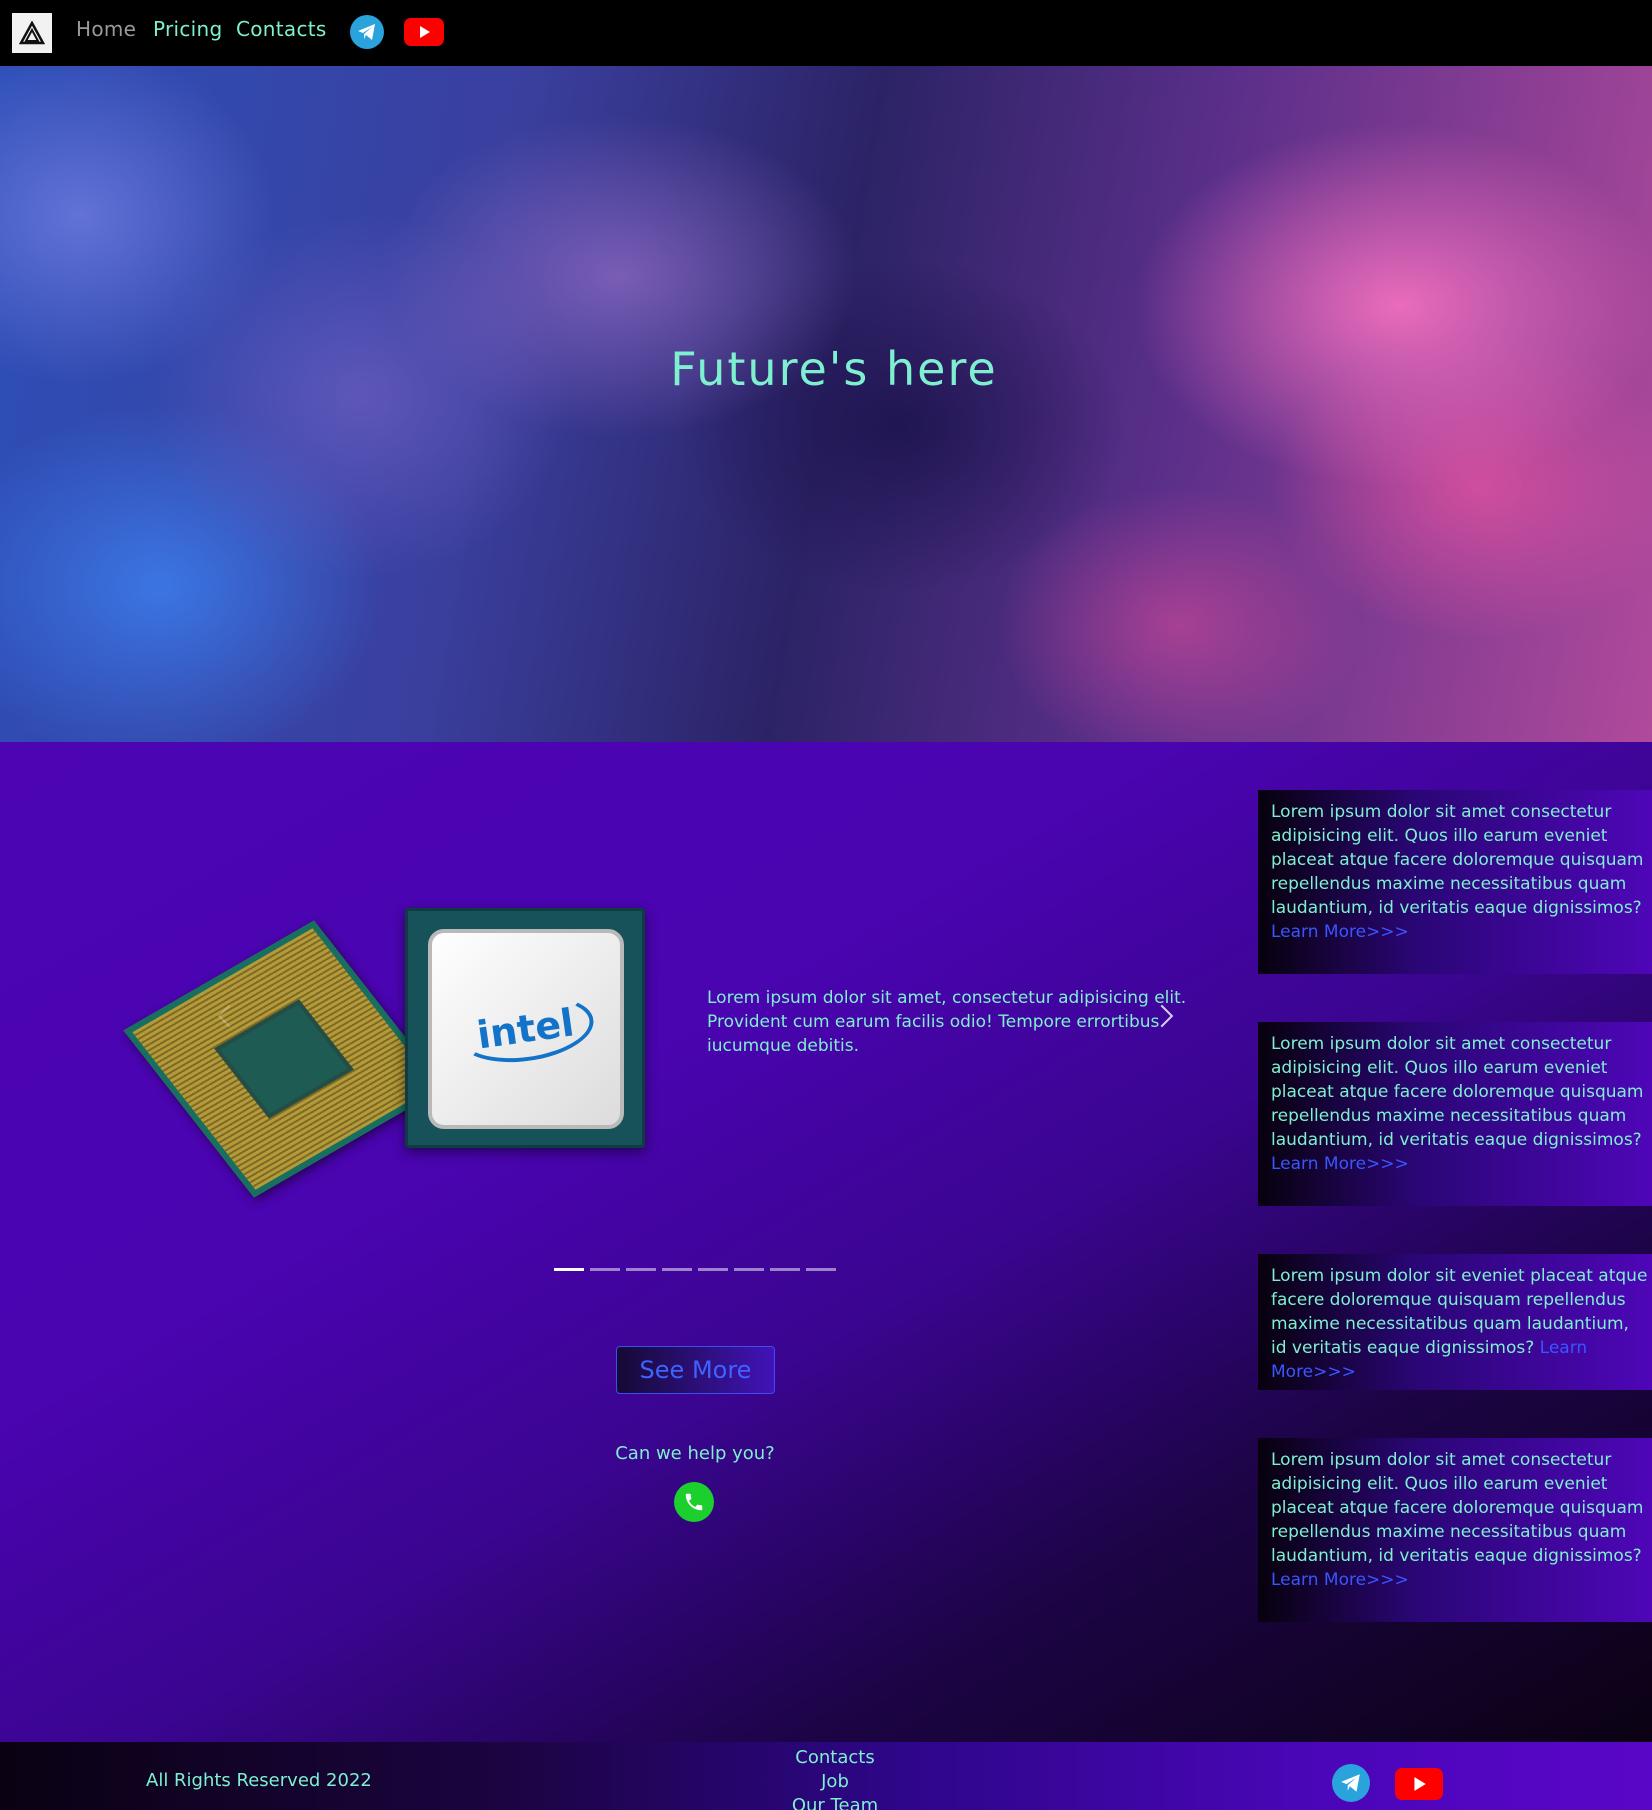 This screenshot has width=1652, height=1810. I want to click on footer-links: Contacts Job Our Team, so click(835, 1778).